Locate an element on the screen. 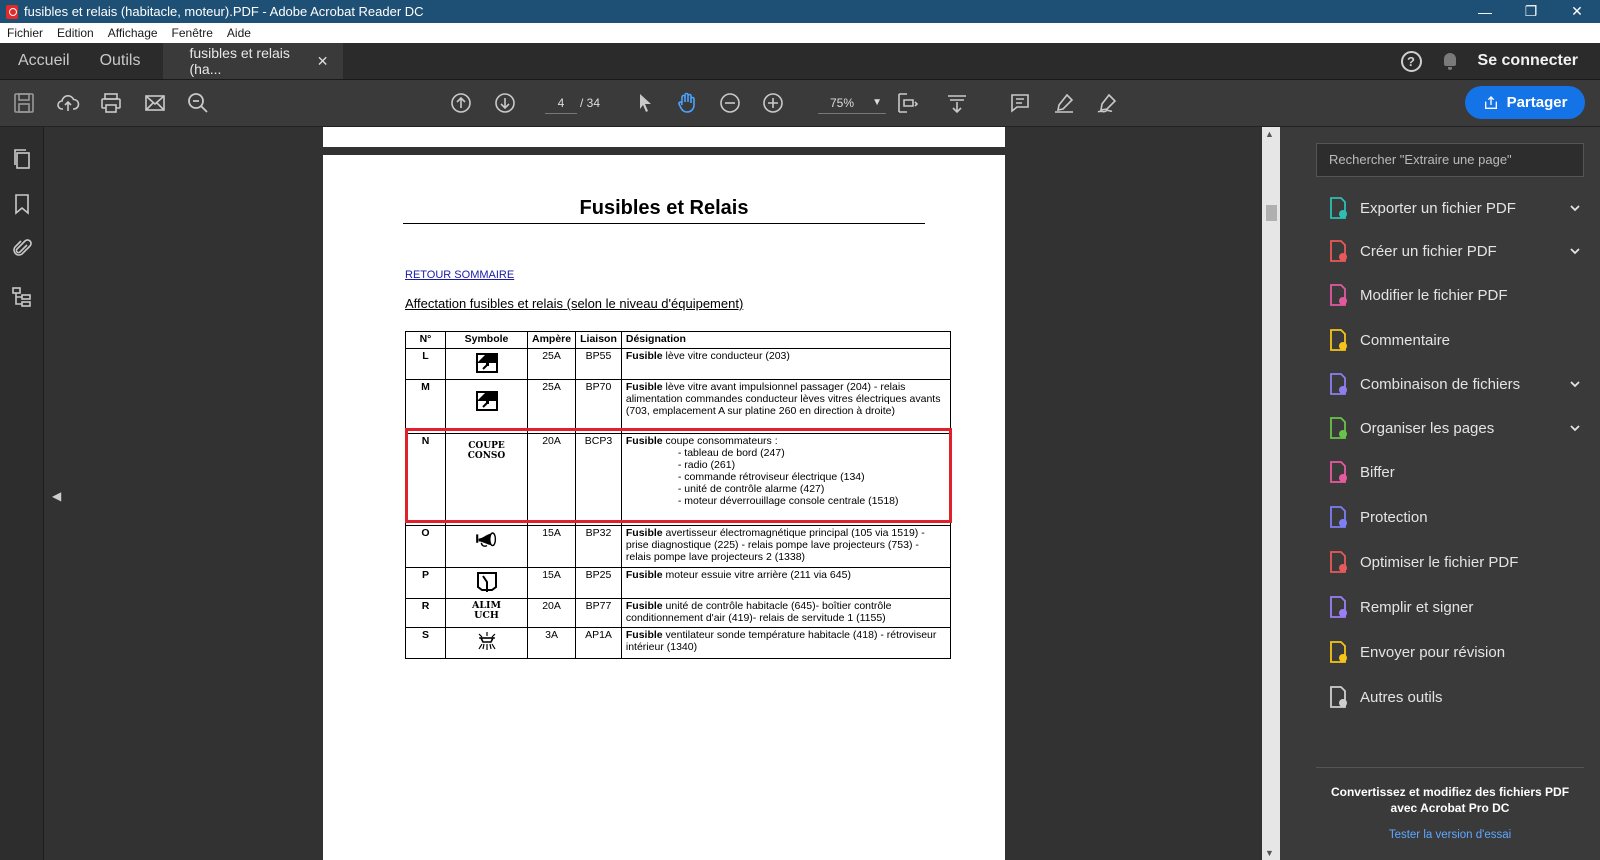 Image resolution: width=1600 pixels, height=860 pixels. tool-item: Combinaison de fichiers is located at coordinates (1440, 384).